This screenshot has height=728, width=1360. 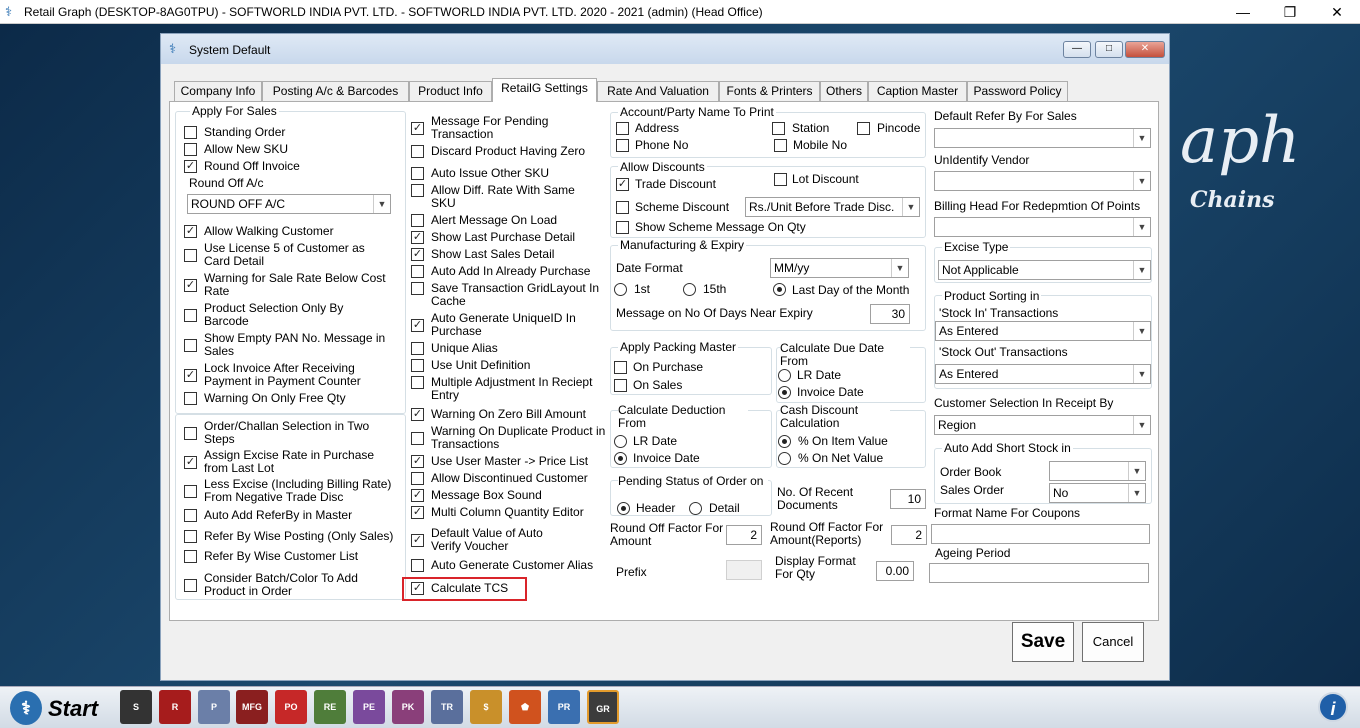 I want to click on coupon-format-input, so click(x=1040, y=534).